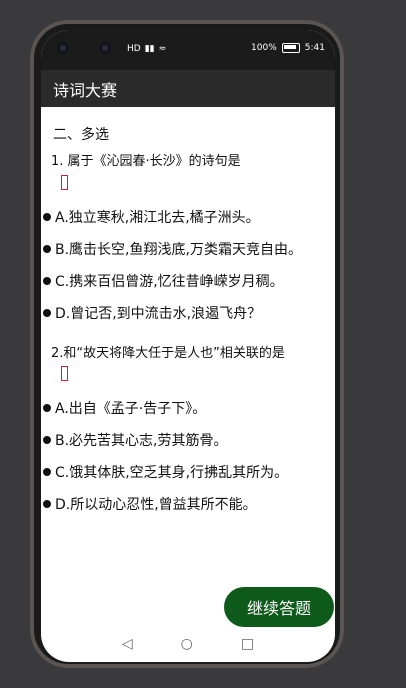  What do you see at coordinates (127, 644) in the screenshot?
I see `back-icon: ◁` at bounding box center [127, 644].